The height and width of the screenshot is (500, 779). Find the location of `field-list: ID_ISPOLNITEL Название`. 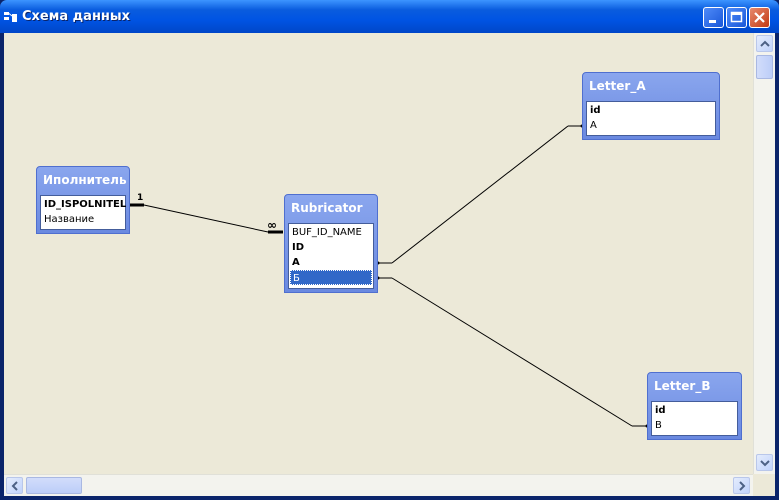

field-list: ID_ISPOLNITEL Название is located at coordinates (83, 212).